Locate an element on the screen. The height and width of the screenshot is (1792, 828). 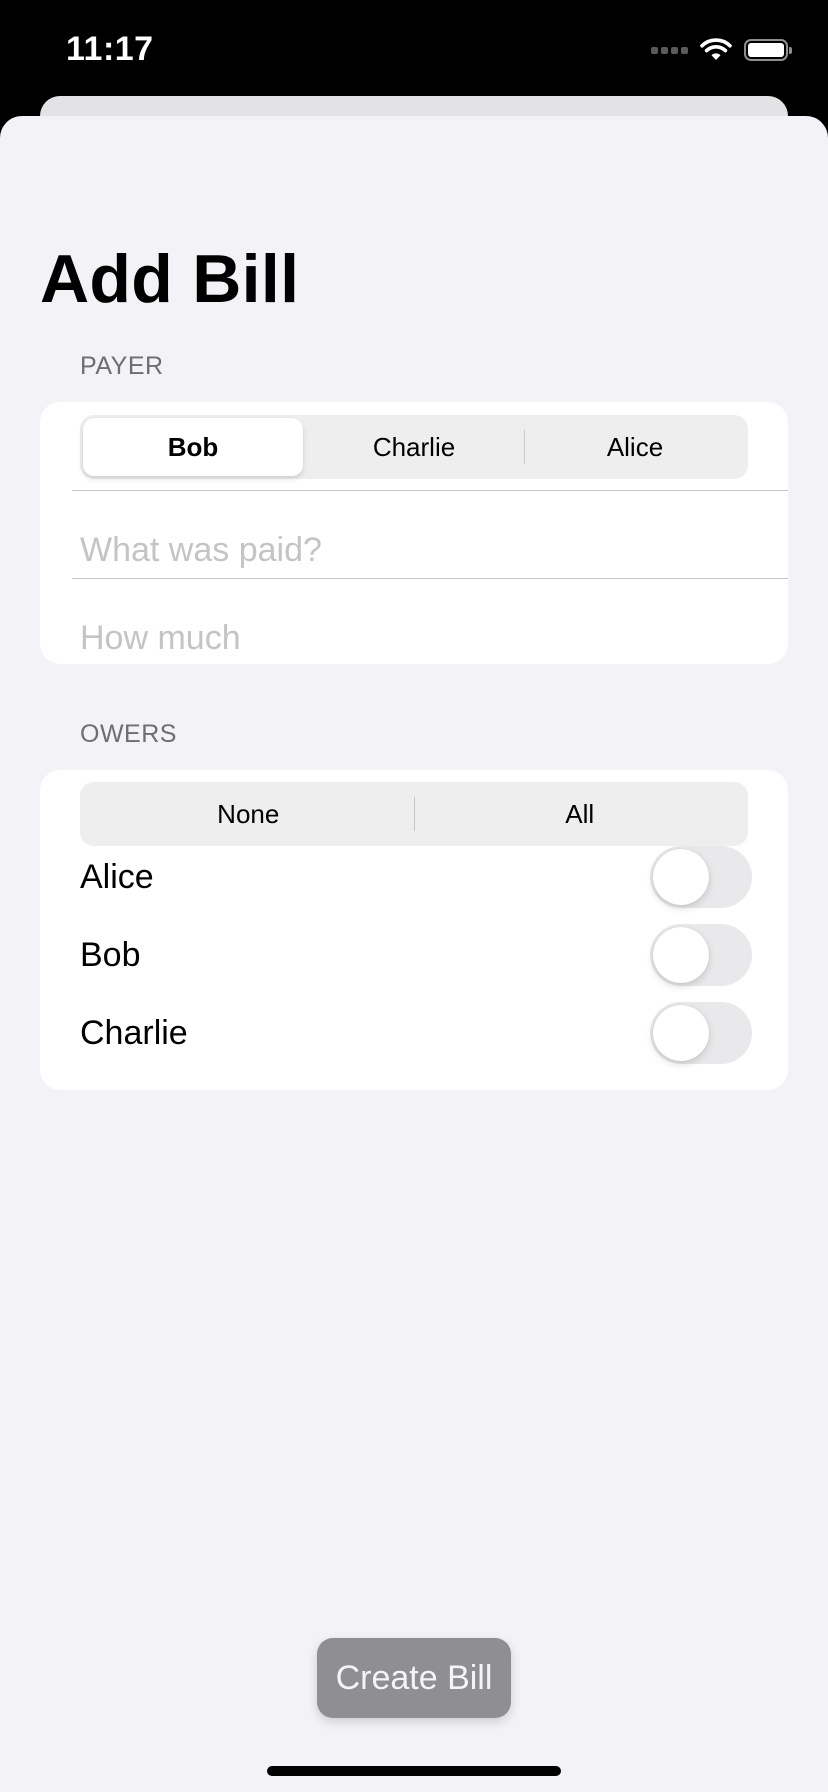
owers-segmented-control: None All is located at coordinates (414, 814).